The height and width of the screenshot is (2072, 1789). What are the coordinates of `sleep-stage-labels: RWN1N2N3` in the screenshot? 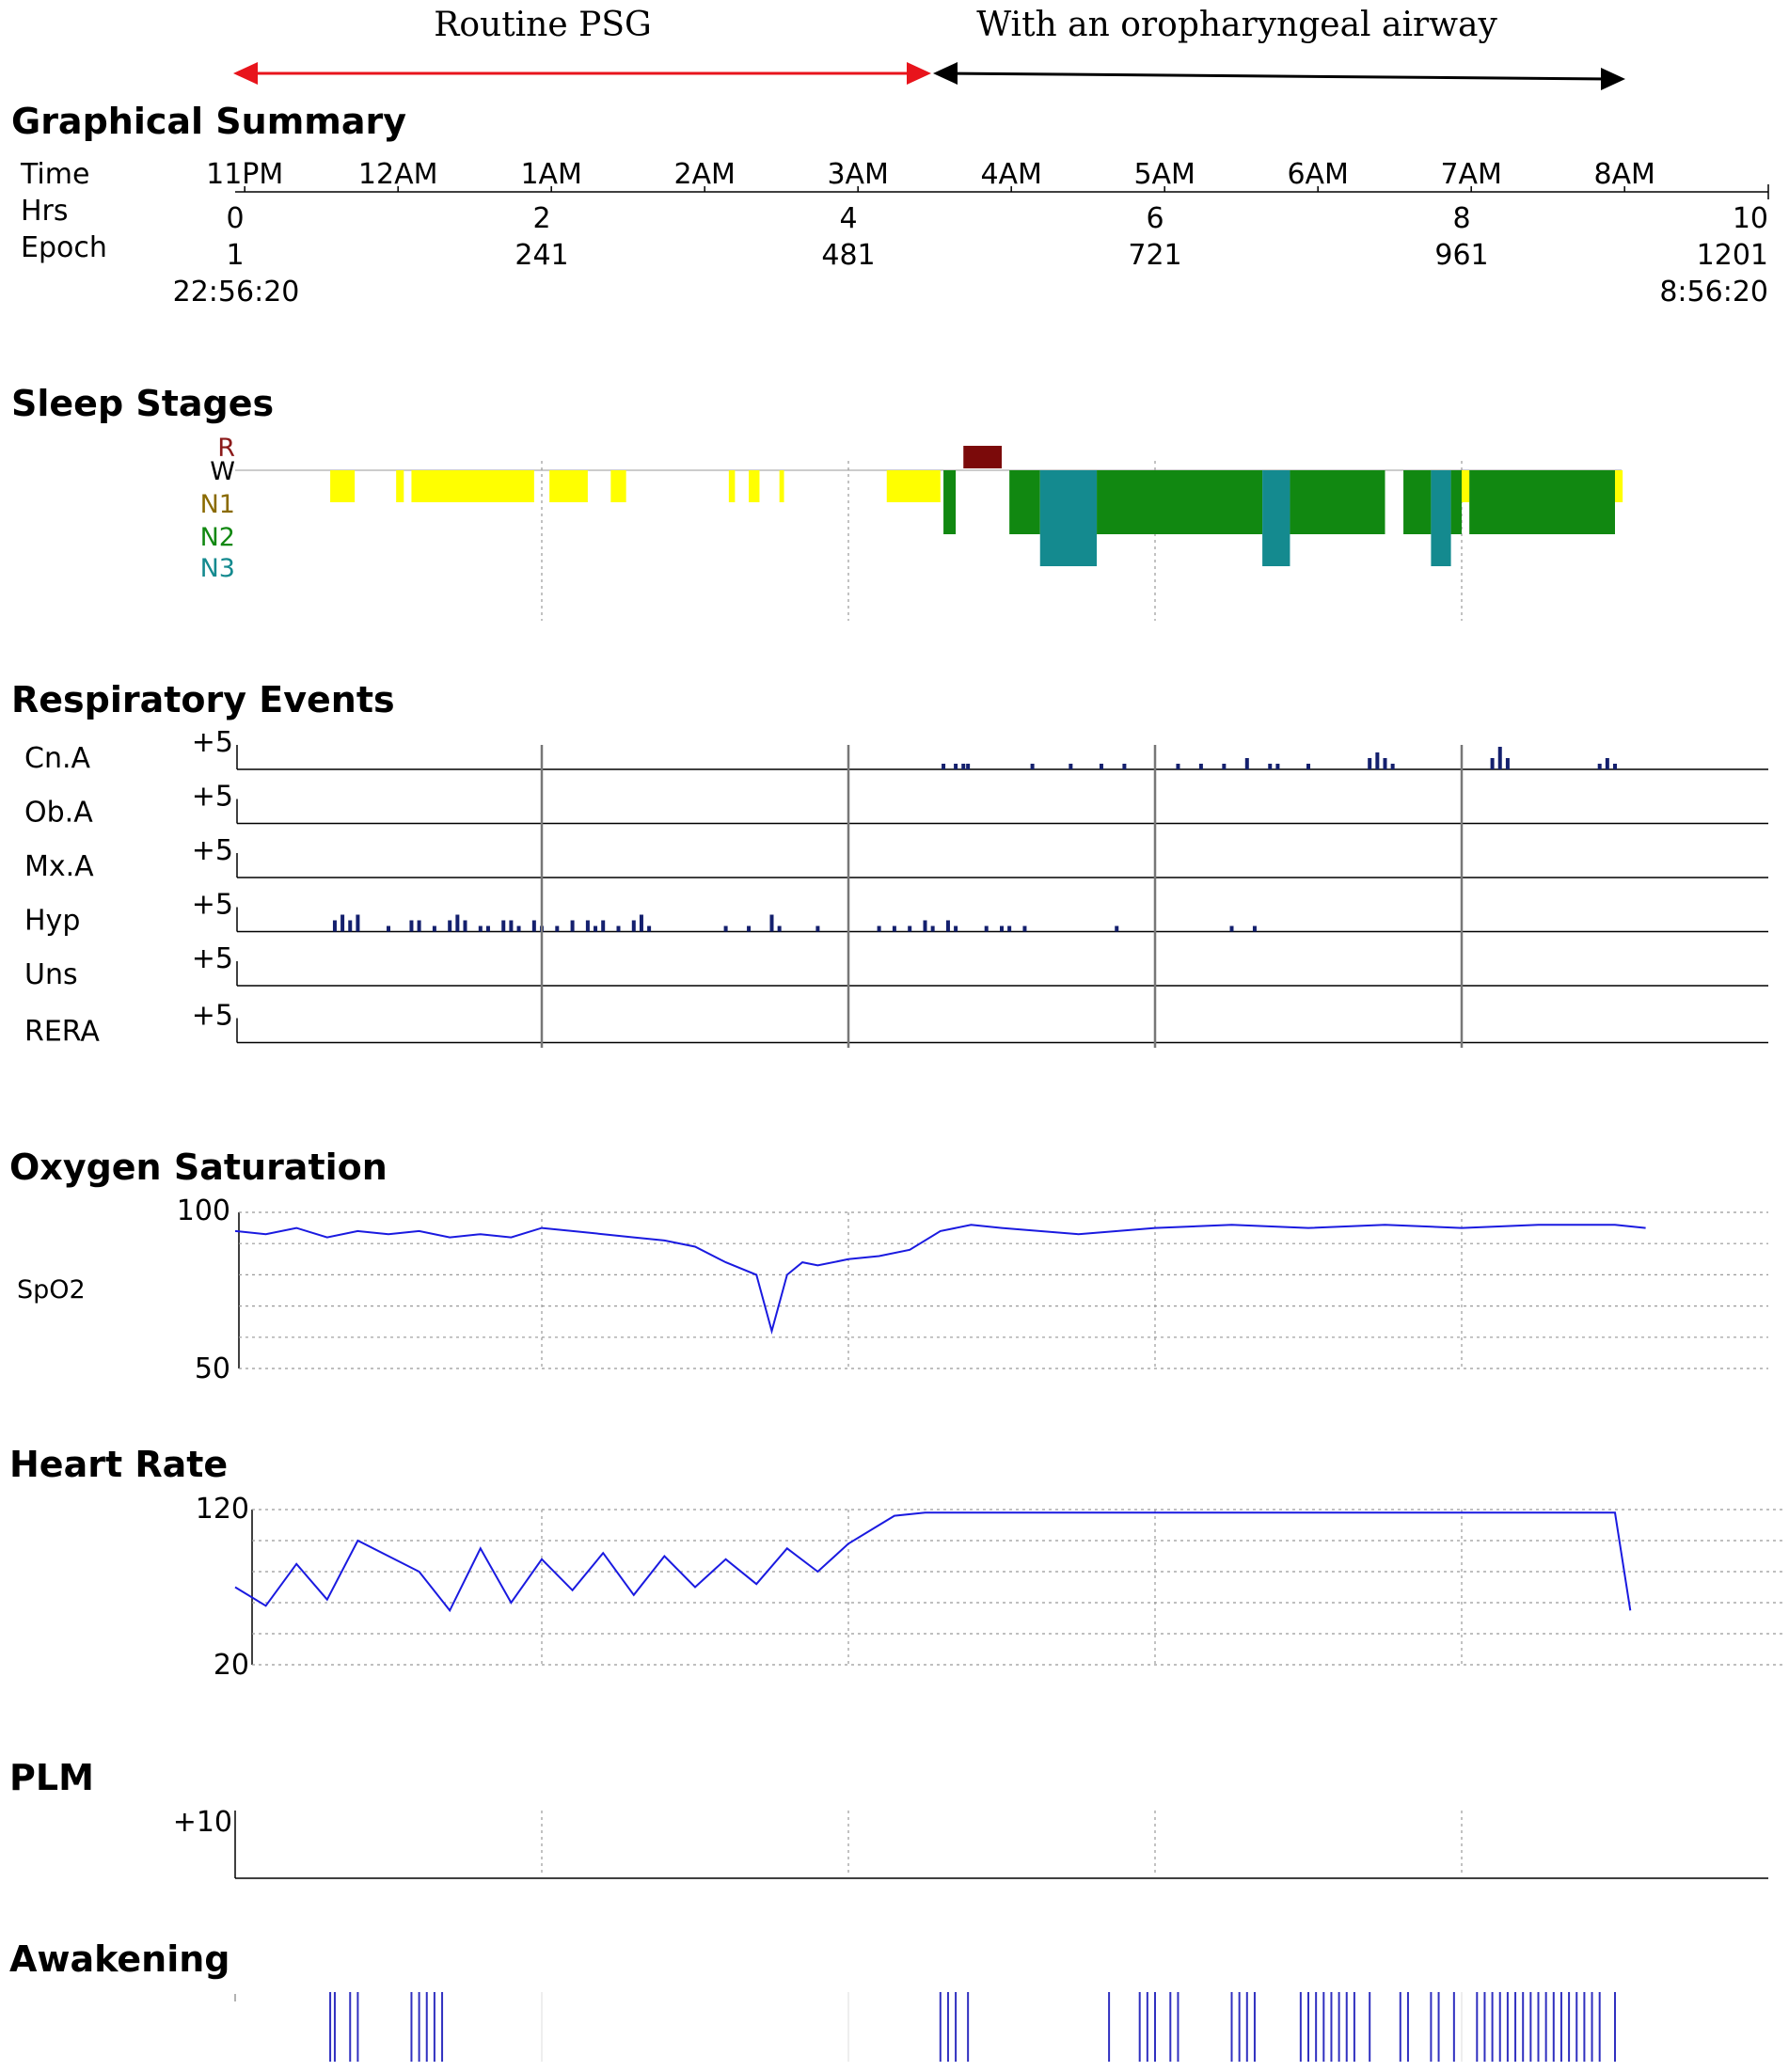 It's located at (217, 508).